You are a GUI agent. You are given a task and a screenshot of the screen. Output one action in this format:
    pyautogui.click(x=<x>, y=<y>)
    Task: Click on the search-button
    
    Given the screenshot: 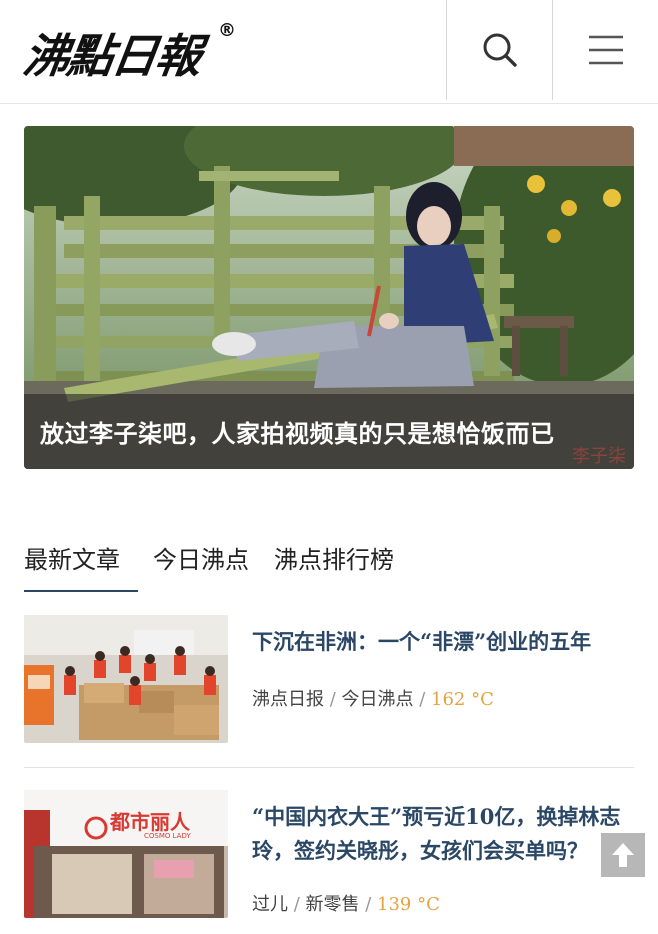 What is the action you would take?
    pyautogui.click(x=499, y=50)
    